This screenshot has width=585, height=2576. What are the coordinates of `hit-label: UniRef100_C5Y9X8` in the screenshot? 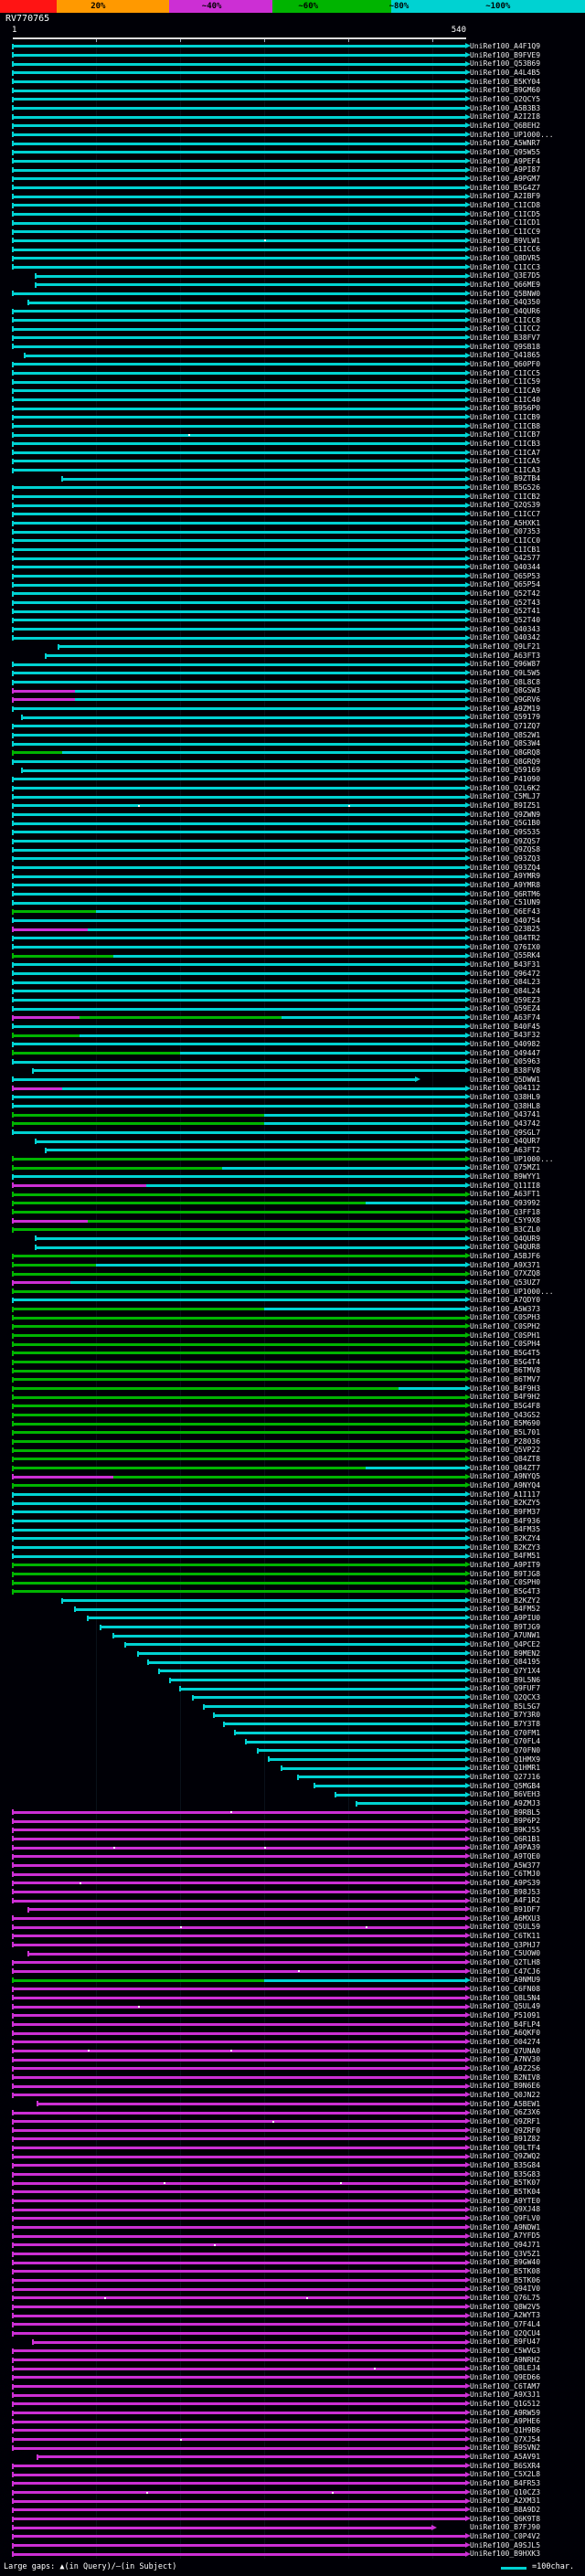 It's located at (527, 1220).